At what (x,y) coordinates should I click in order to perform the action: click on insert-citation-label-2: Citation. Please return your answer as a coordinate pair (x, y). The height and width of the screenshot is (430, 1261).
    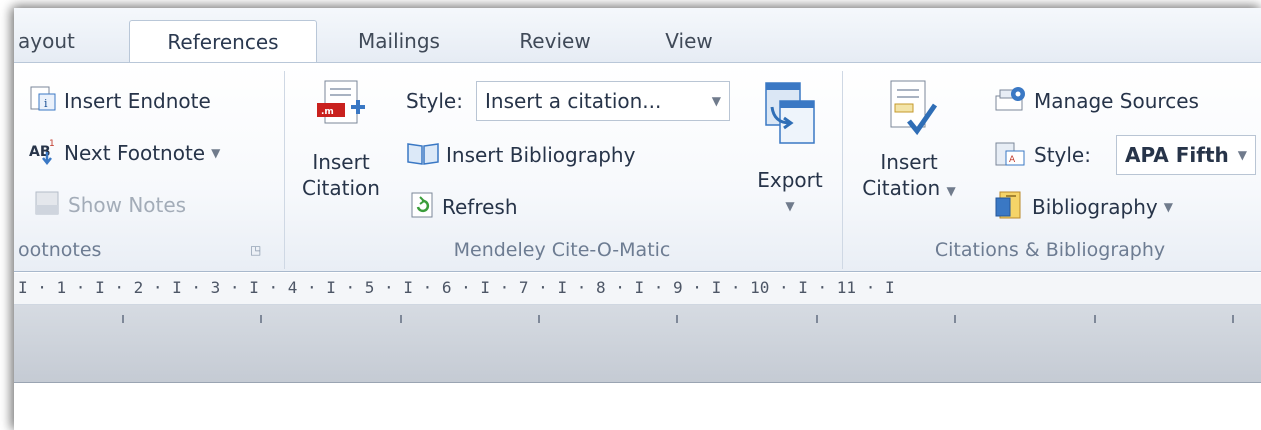
    Looking at the image, I should click on (901, 188).